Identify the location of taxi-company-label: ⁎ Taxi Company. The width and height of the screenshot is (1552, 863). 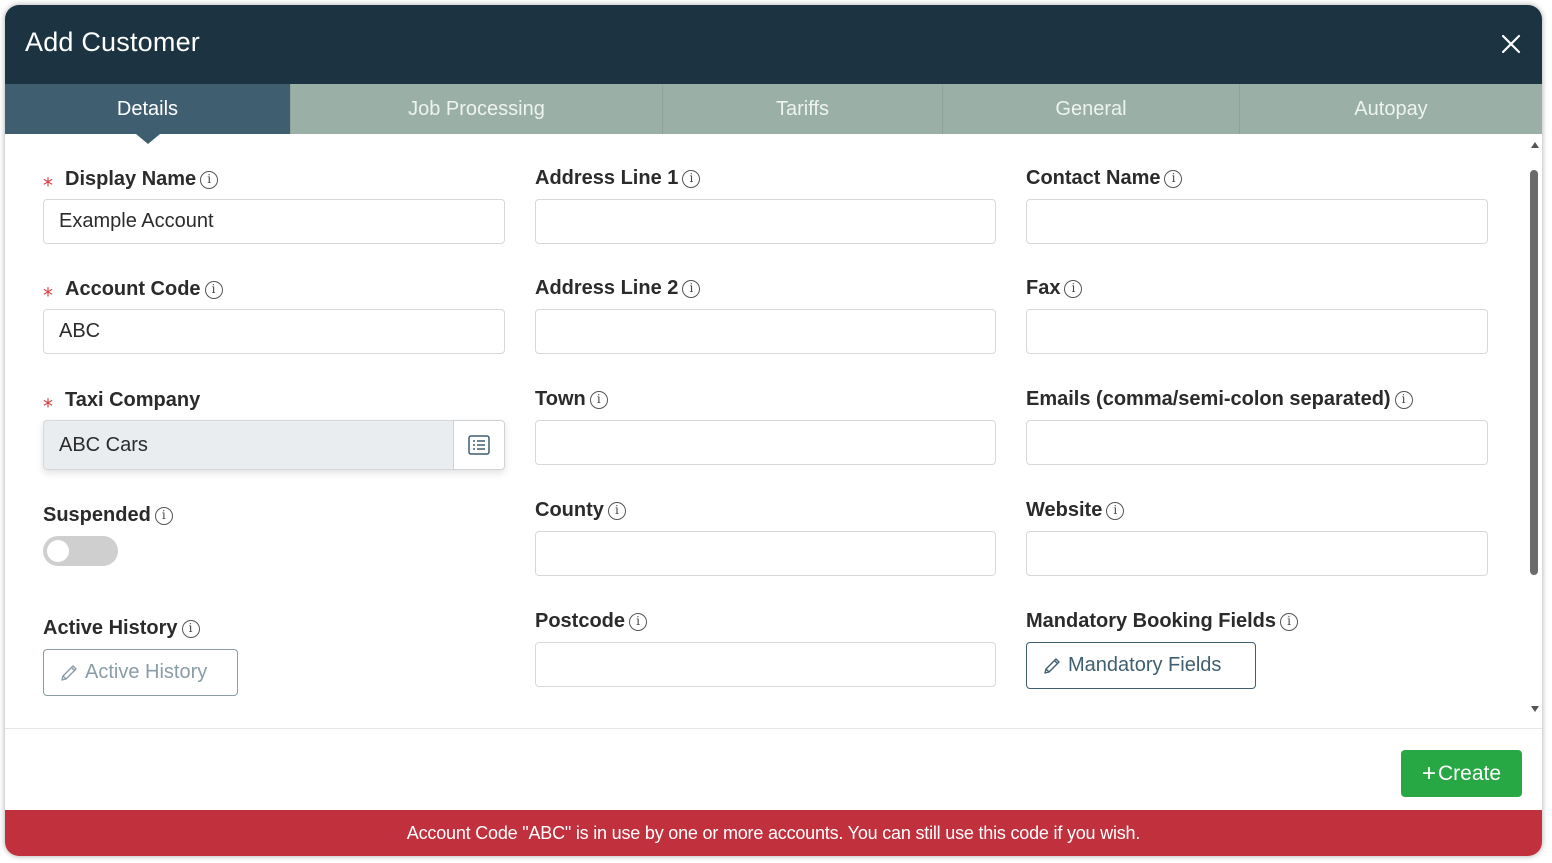
(121, 400).